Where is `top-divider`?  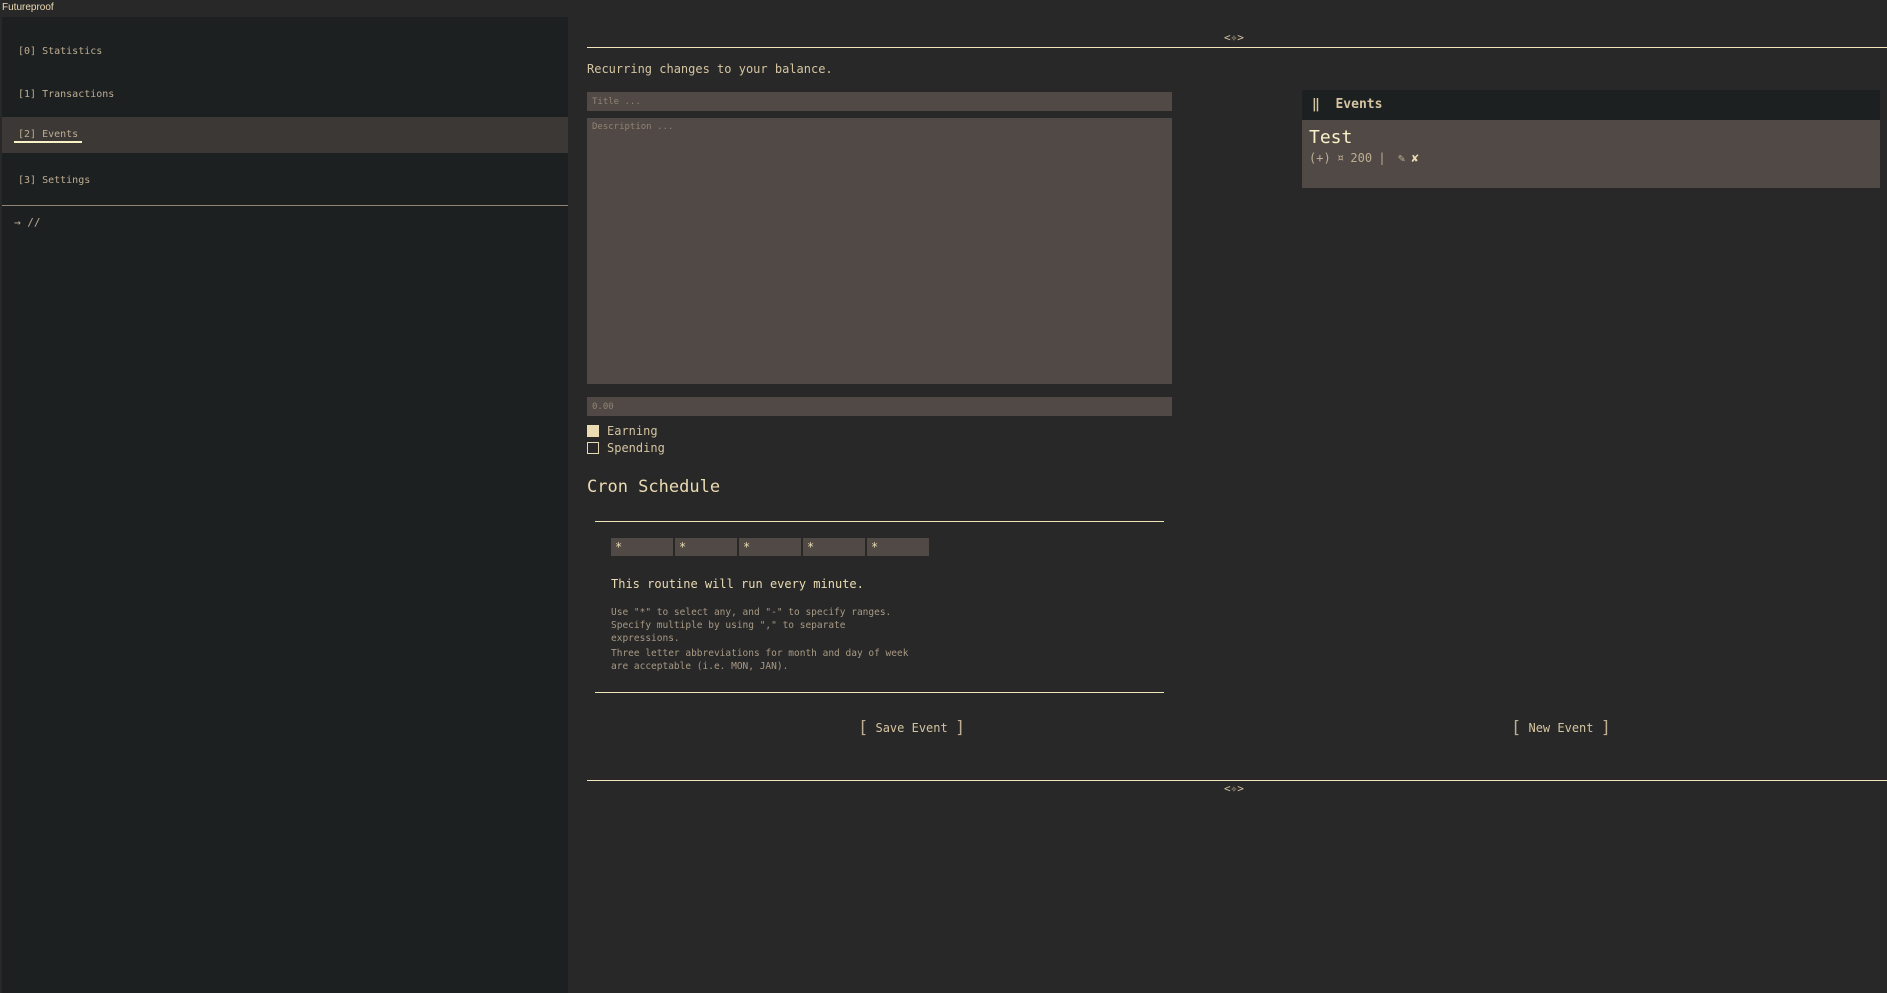 top-divider is located at coordinates (1237, 47).